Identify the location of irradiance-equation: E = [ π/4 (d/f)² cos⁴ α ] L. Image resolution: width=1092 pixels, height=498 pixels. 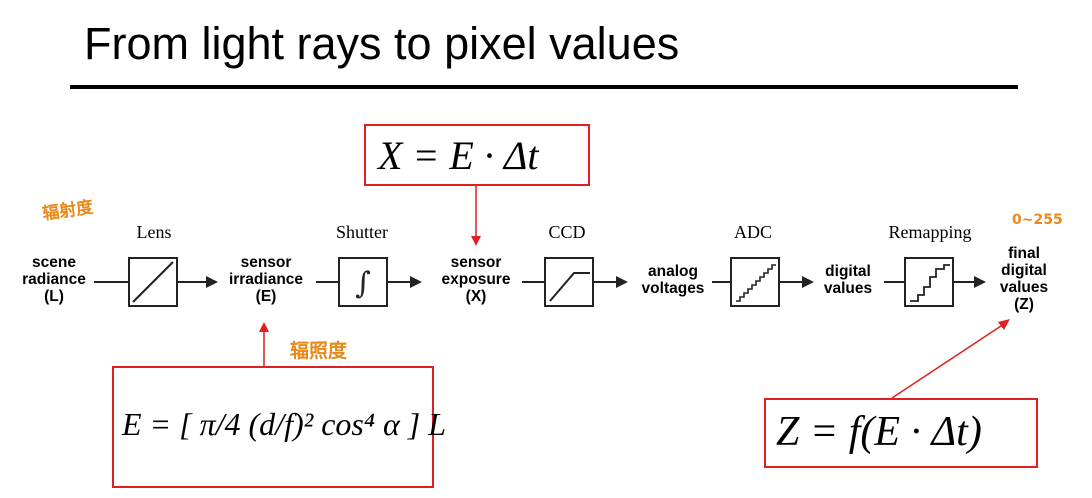
(284, 424).